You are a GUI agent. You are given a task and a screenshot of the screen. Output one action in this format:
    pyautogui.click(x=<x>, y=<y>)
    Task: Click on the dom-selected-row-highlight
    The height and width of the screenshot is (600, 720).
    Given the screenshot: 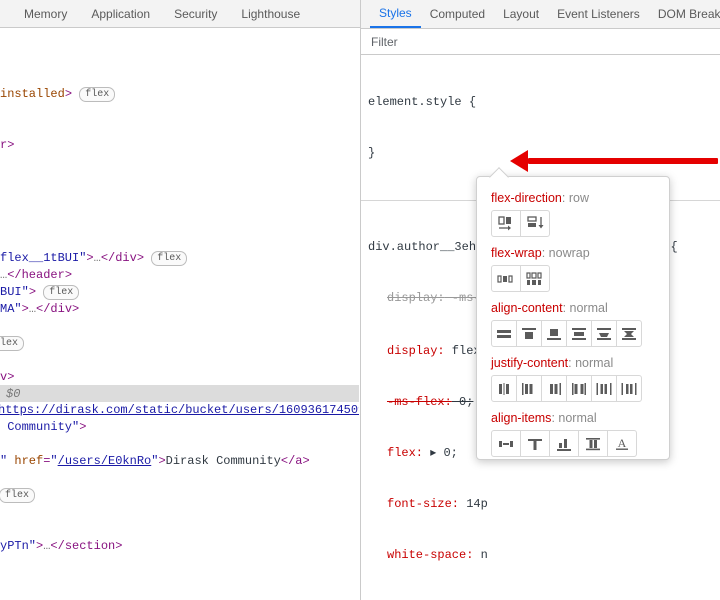 What is the action you would take?
    pyautogui.click(x=179, y=393)
    